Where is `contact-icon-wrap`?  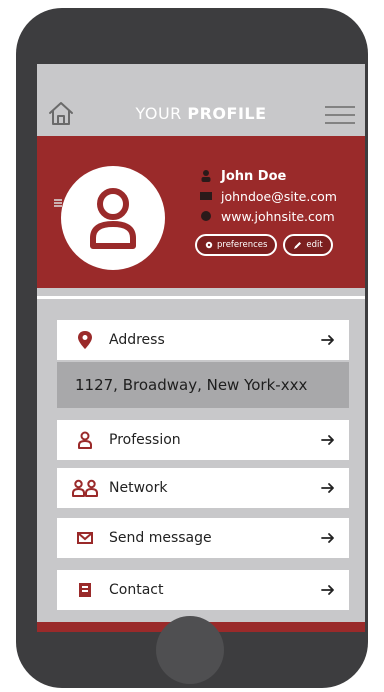 contact-icon-wrap is located at coordinates (85, 590).